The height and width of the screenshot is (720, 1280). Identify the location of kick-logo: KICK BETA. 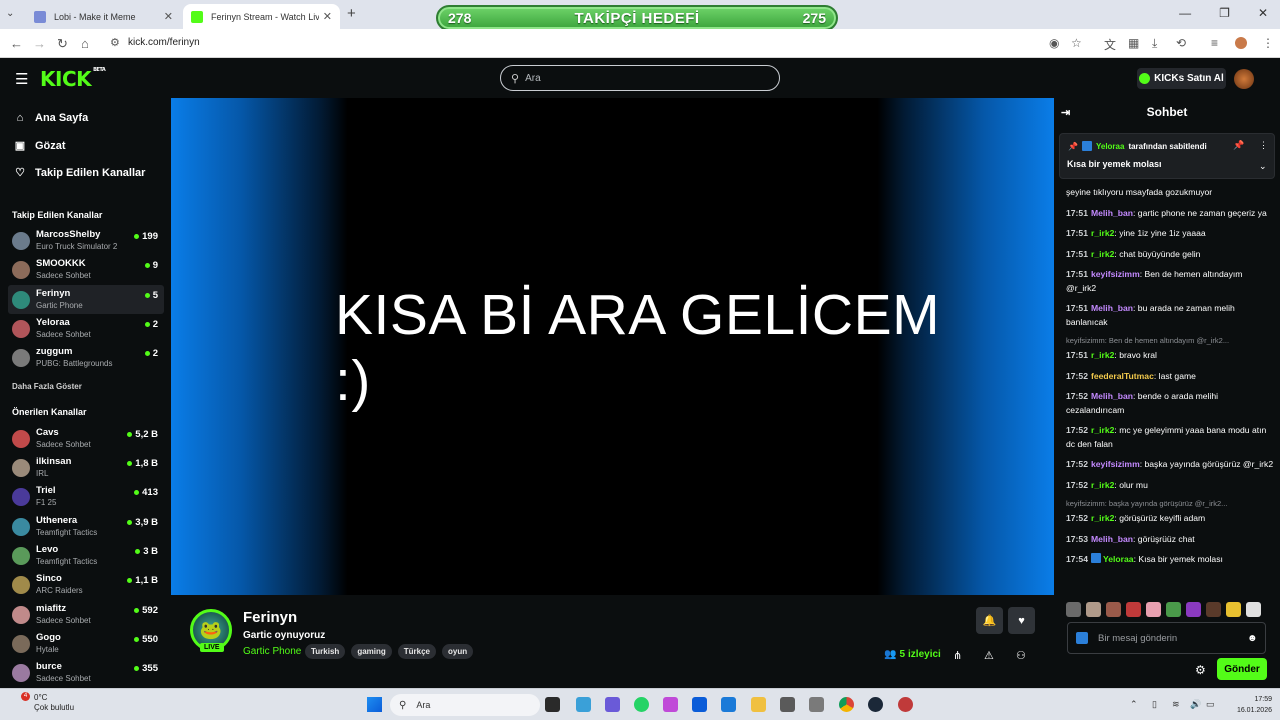
(73, 79).